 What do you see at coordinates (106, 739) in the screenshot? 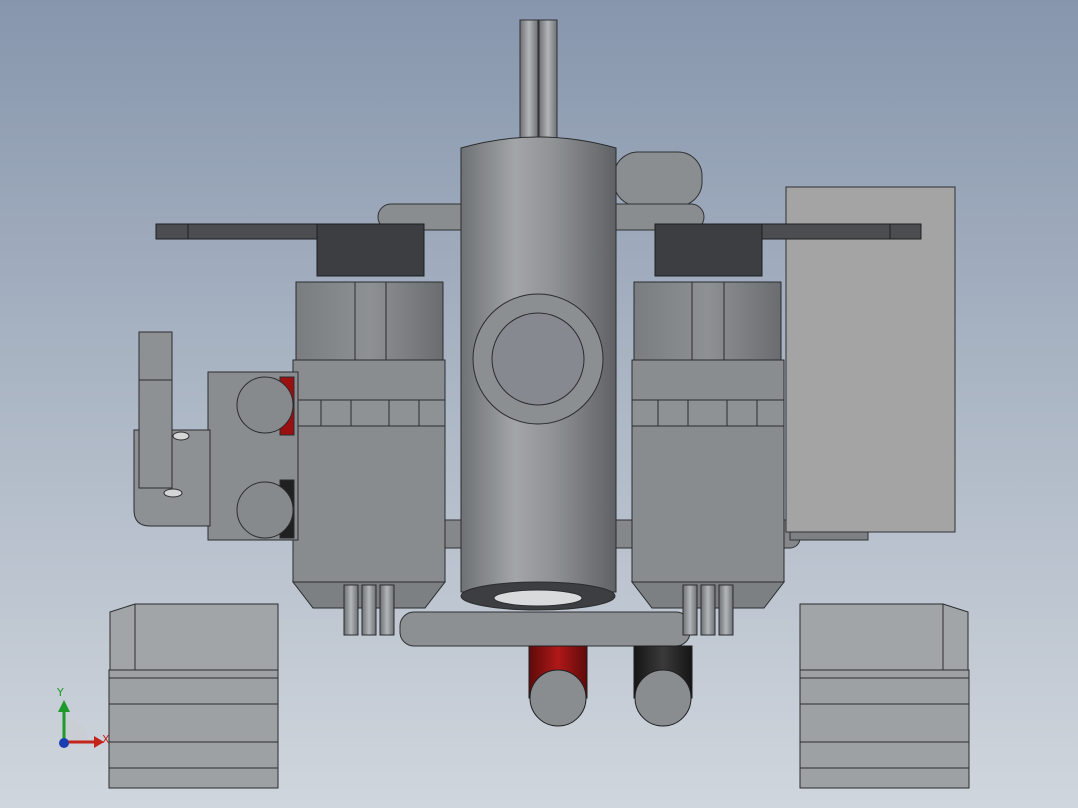
I see `x-axis-label: X` at bounding box center [106, 739].